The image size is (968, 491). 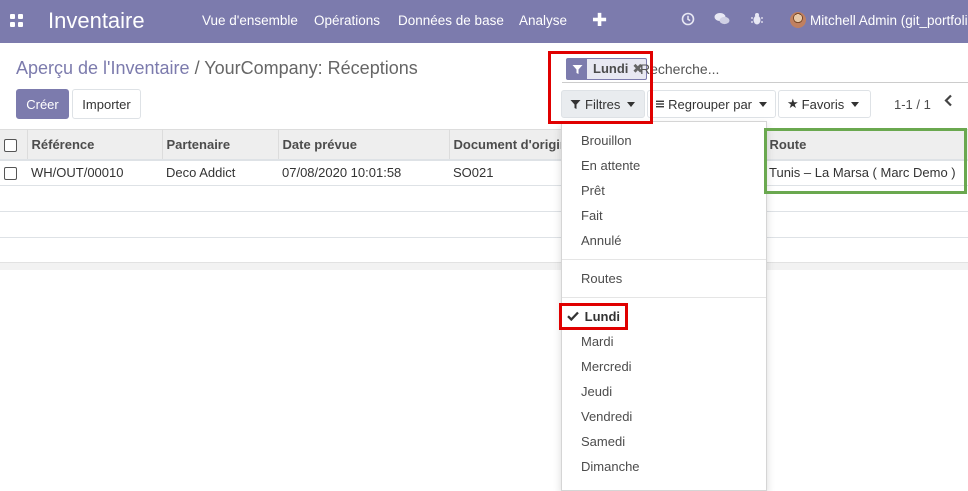 I want to click on filter-day-wednesday: Mercredi, so click(x=664, y=367).